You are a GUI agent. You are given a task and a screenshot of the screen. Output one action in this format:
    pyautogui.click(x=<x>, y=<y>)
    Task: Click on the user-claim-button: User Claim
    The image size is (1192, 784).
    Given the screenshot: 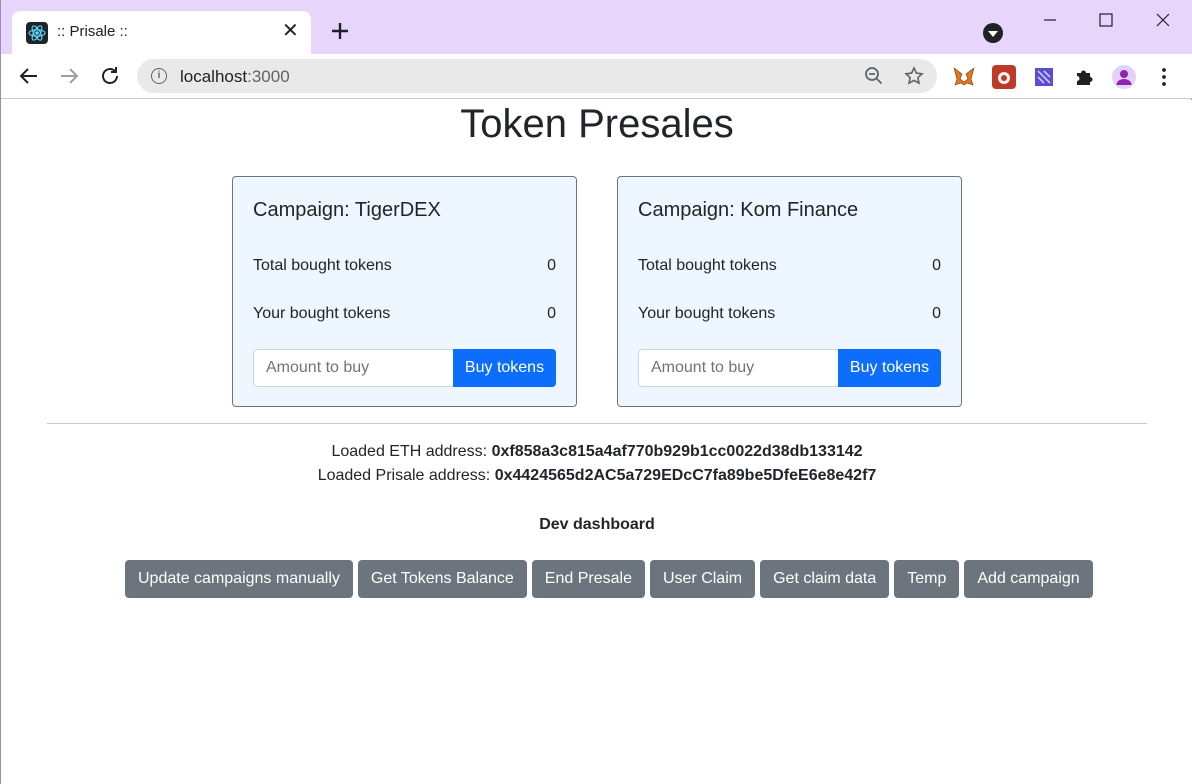 What is the action you would take?
    pyautogui.click(x=702, y=579)
    